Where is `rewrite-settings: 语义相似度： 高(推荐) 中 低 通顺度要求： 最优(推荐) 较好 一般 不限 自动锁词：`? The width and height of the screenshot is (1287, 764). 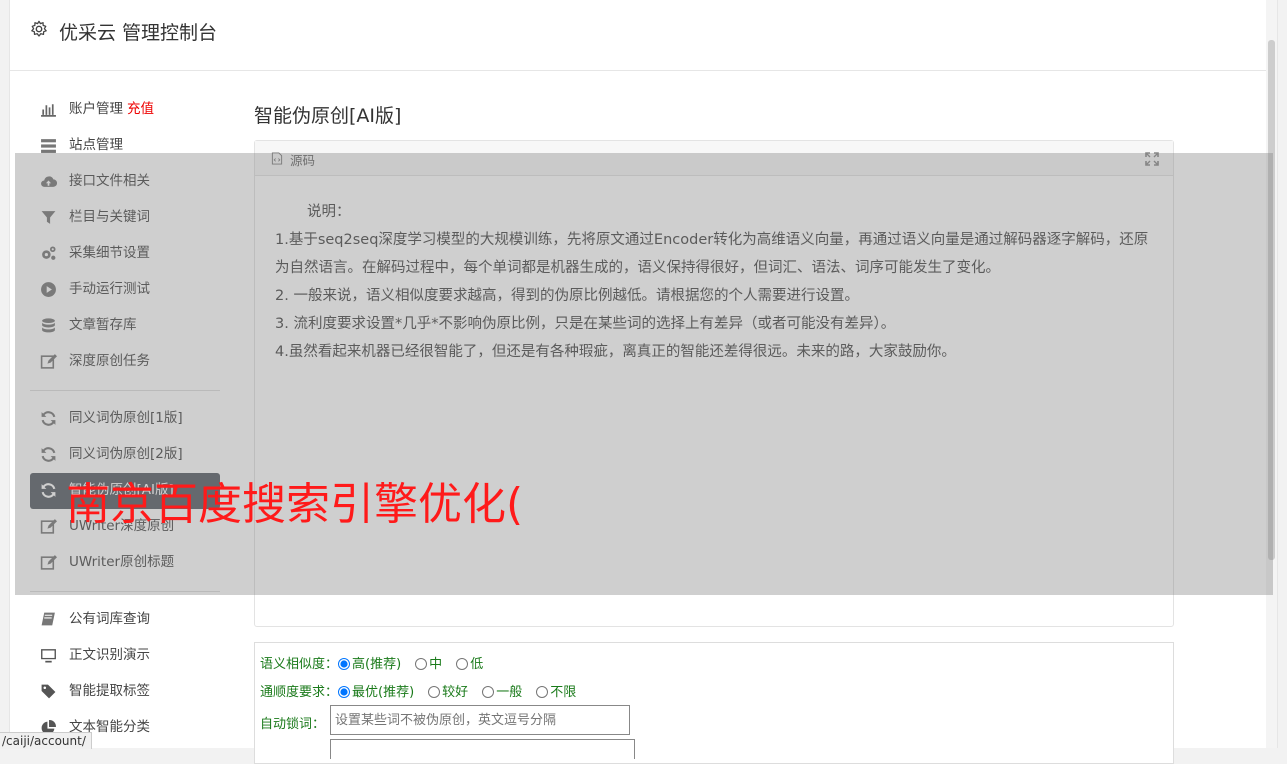 rewrite-settings: 语义相似度： 高(推荐) 中 低 通顺度要求： 最优(推荐) 较好 一般 不限 自动锁词： is located at coordinates (714, 703).